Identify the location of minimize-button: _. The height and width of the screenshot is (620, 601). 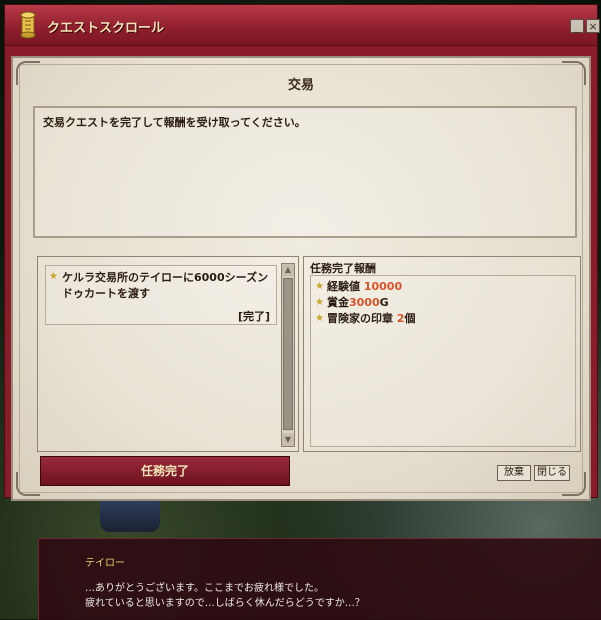
(577, 26).